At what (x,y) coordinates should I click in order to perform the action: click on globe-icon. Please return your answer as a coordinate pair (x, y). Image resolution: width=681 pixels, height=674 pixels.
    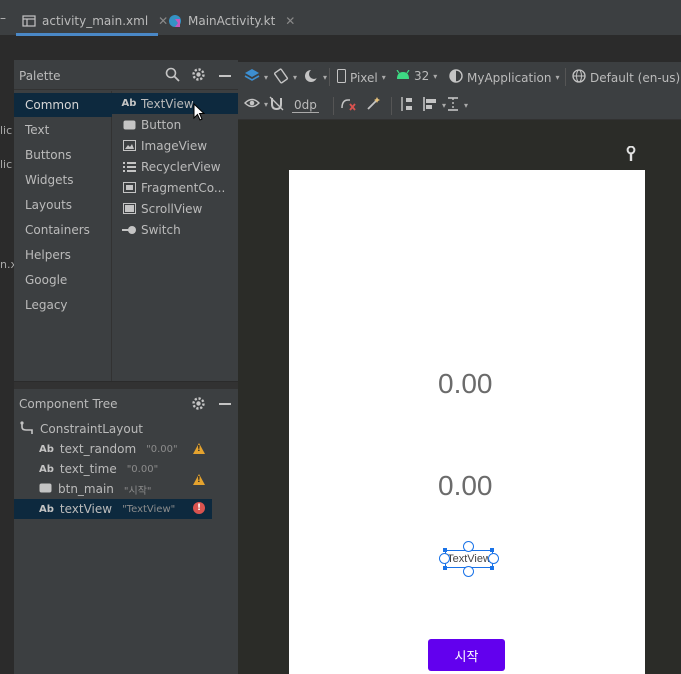
    Looking at the image, I should click on (579, 77).